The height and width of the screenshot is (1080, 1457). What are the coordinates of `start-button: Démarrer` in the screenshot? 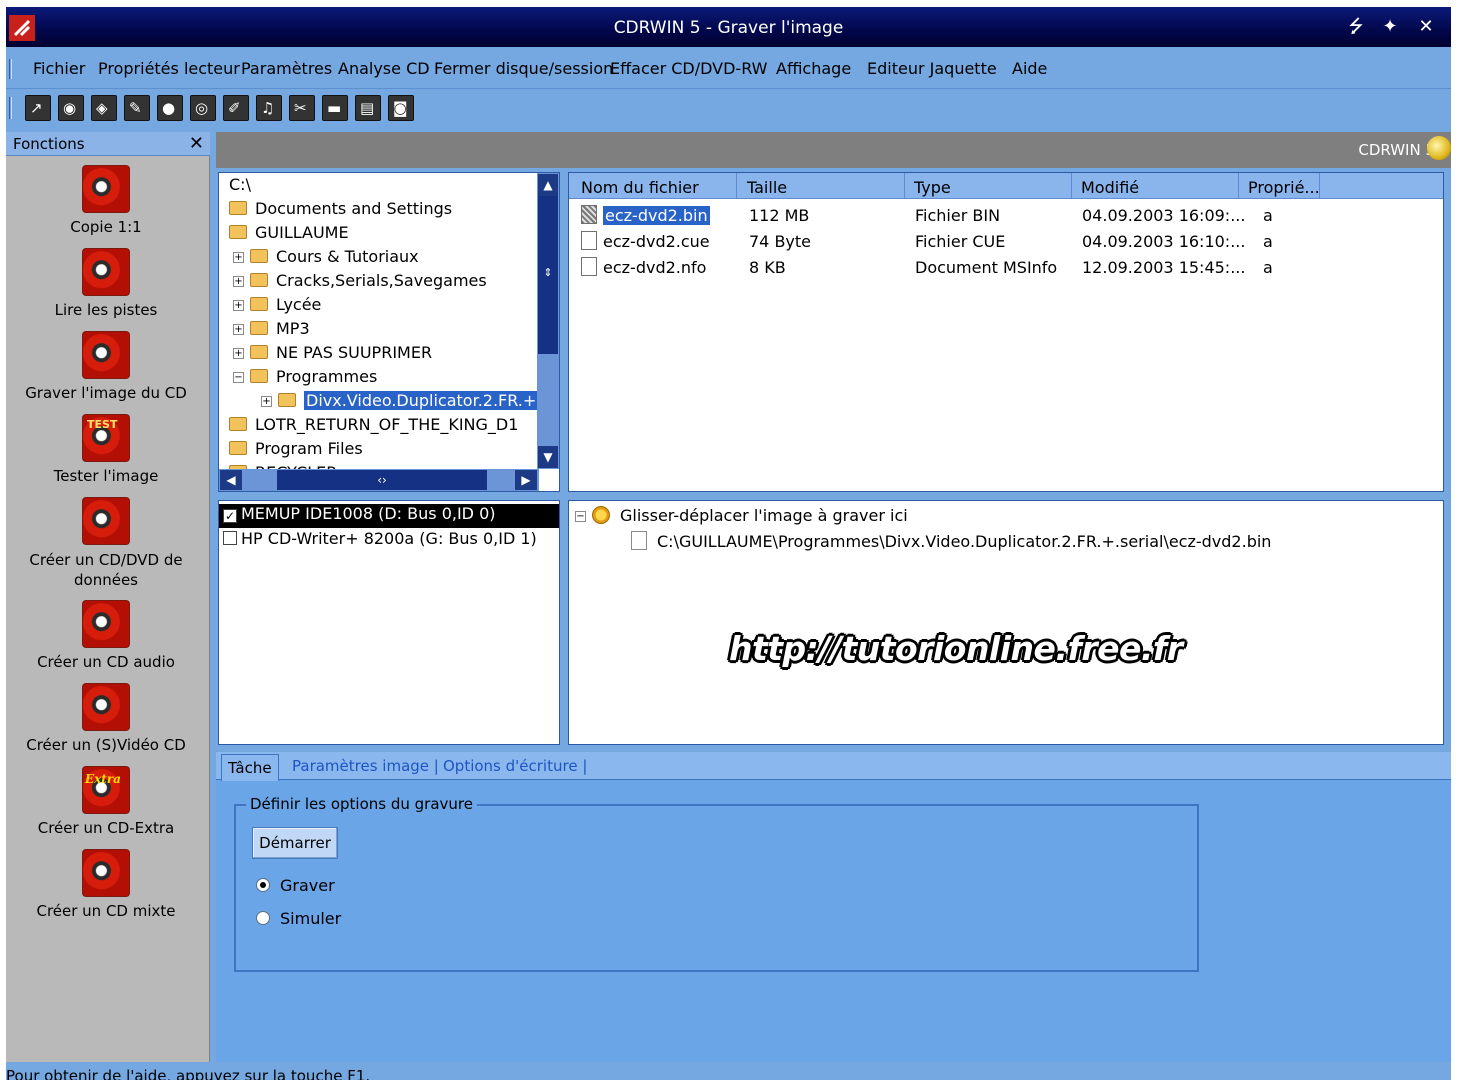 It's located at (295, 843).